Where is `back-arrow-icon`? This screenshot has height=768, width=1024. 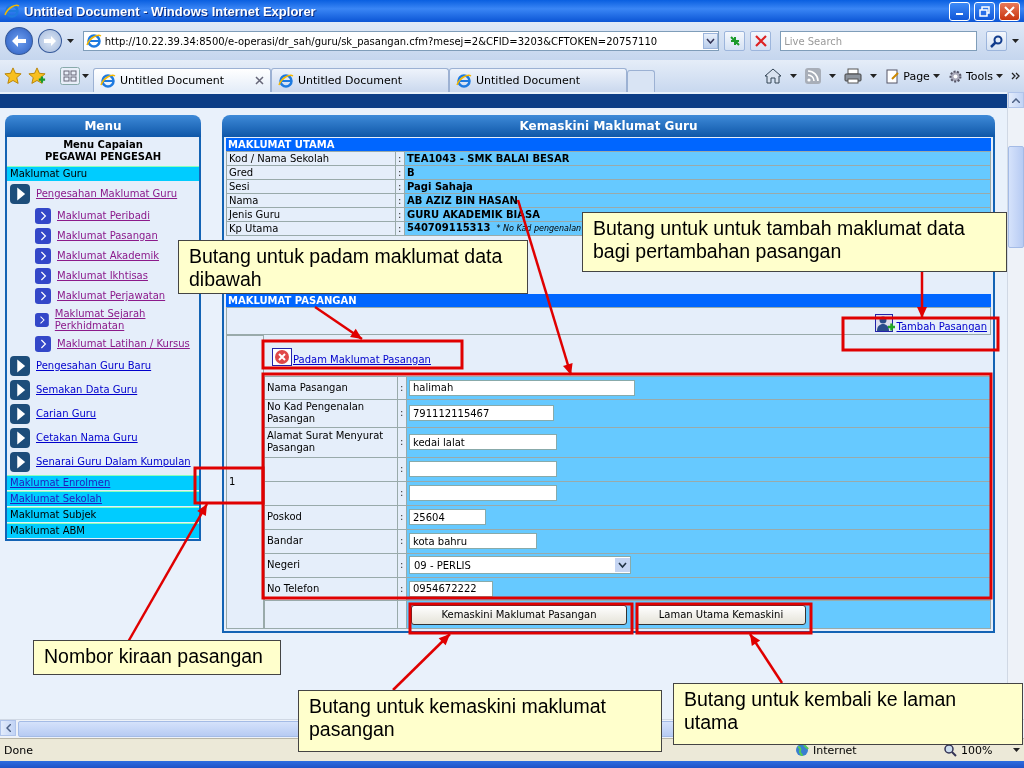
back-arrow-icon is located at coordinates (18, 41).